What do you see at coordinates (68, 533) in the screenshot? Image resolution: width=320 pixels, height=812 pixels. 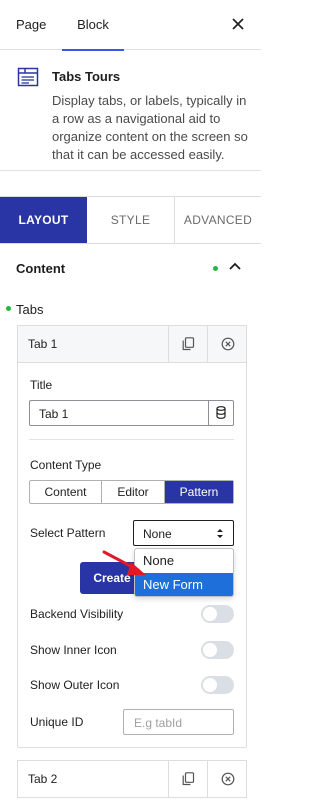 I see `select-pattern-label: Select Pattern` at bounding box center [68, 533].